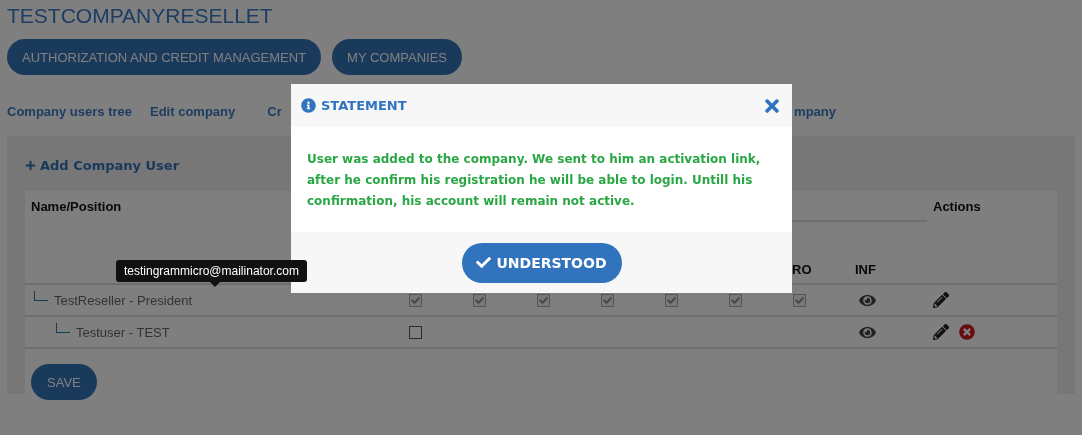 Image resolution: width=1082 pixels, height=435 pixels. What do you see at coordinates (123, 300) in the screenshot?
I see `user-name: TestReseller - President` at bounding box center [123, 300].